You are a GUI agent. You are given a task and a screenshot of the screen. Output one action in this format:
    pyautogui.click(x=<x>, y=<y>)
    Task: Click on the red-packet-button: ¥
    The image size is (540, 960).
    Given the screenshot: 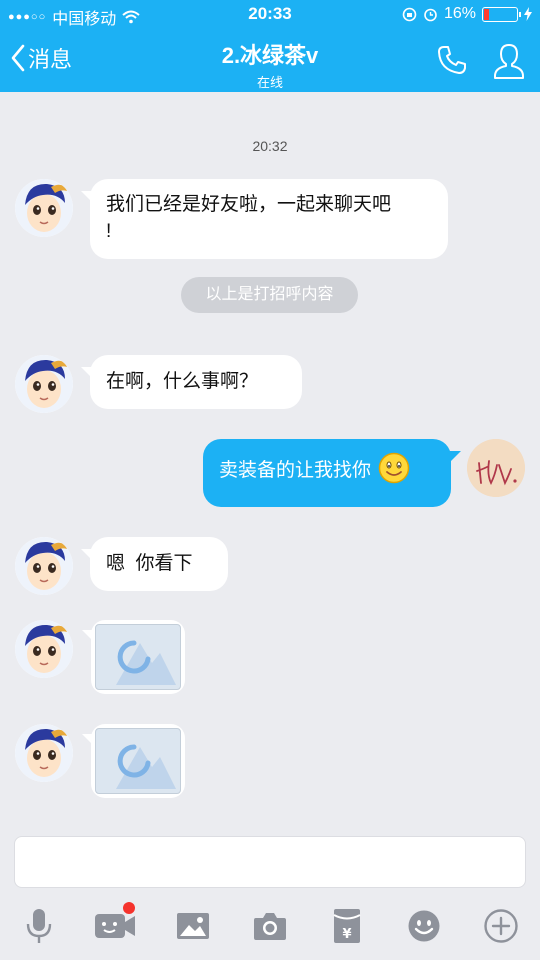 What is the action you would take?
    pyautogui.click(x=347, y=926)
    